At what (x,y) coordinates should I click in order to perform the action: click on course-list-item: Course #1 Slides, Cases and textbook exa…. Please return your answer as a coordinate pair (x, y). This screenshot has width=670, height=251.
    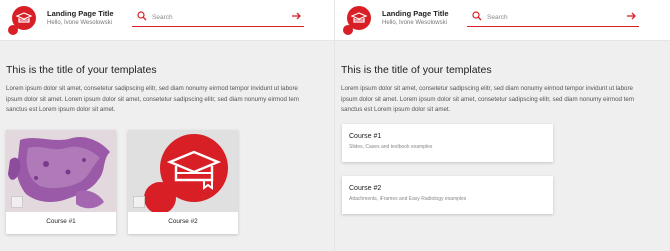
    Looking at the image, I should click on (447, 143).